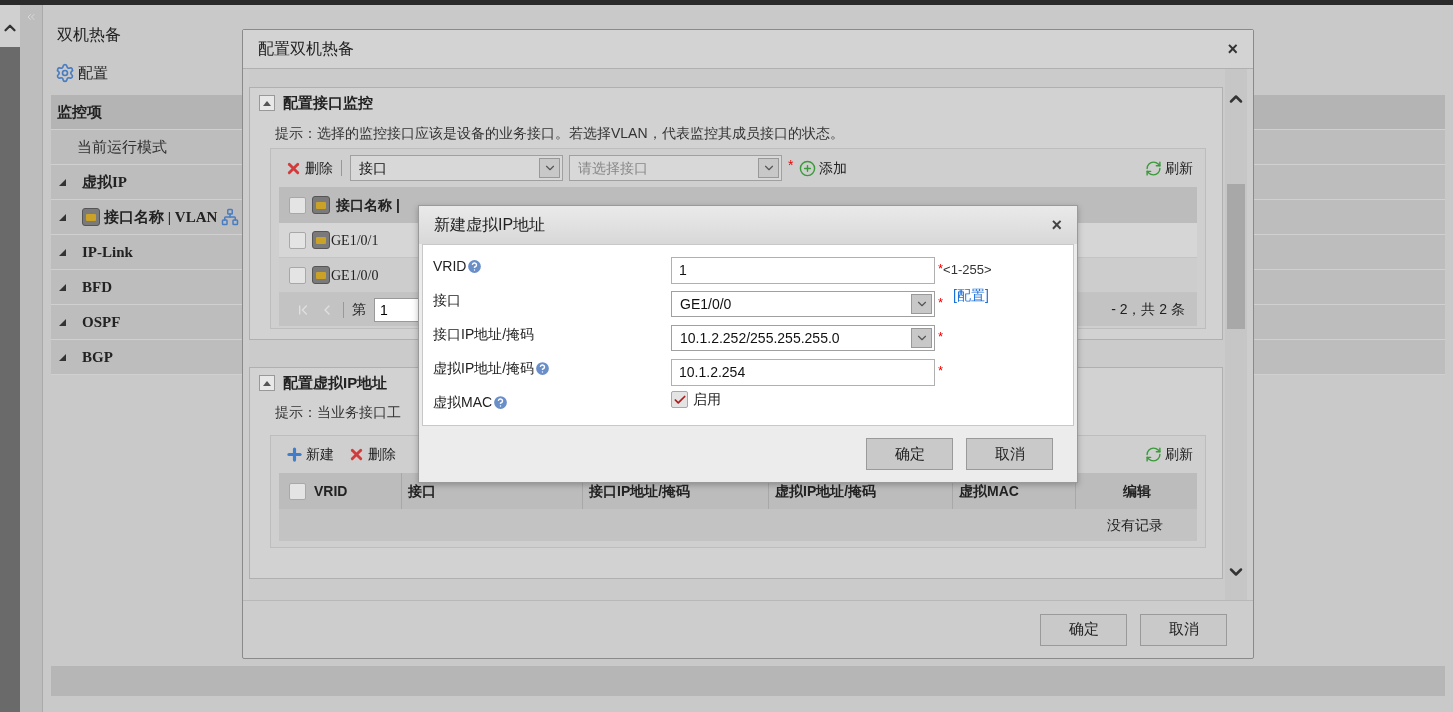  What do you see at coordinates (450, 266) in the screenshot?
I see `field-label: VRID` at bounding box center [450, 266].